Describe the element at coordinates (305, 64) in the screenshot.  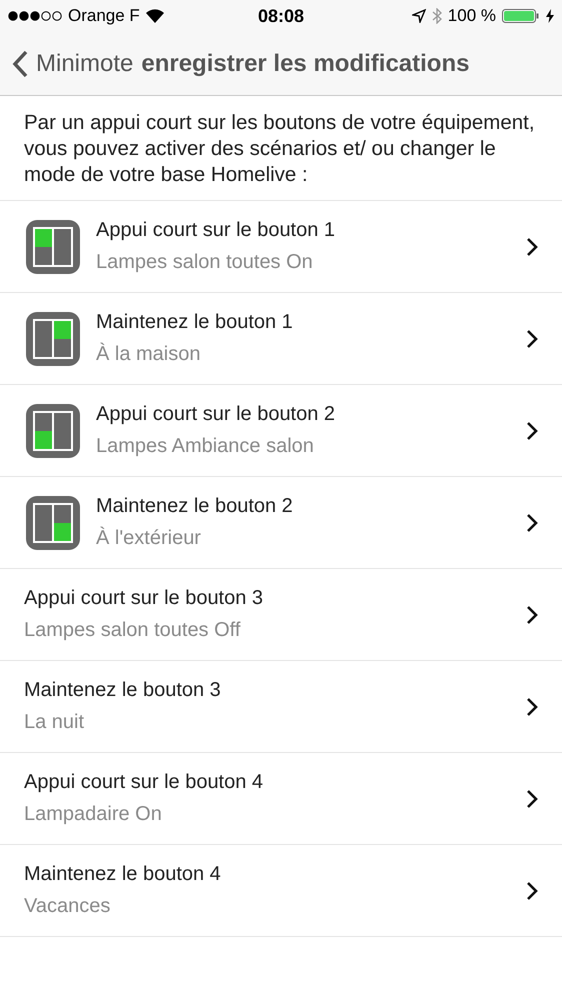
I see `page-title: enregistrer les modifications` at that location.